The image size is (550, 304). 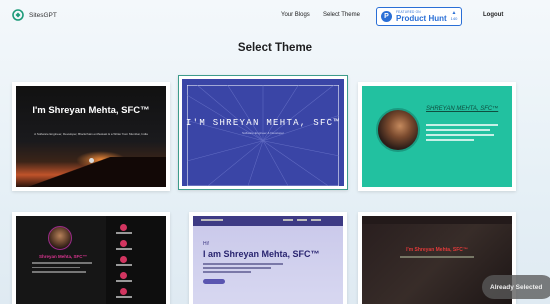 I want to click on theme-preview-5: Hi! I am Shreyan Mehta, SFC™, so click(x=268, y=260).